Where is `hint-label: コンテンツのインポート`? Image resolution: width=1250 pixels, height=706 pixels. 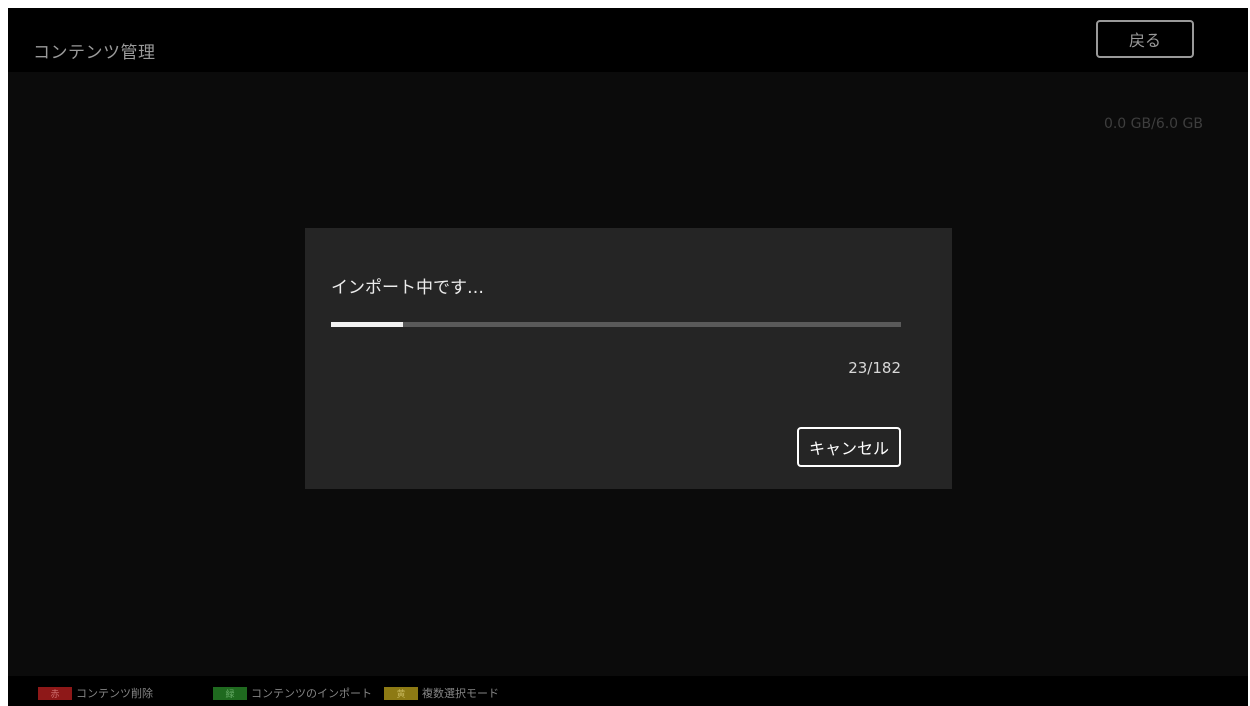 hint-label: コンテンツのインポート is located at coordinates (311, 693).